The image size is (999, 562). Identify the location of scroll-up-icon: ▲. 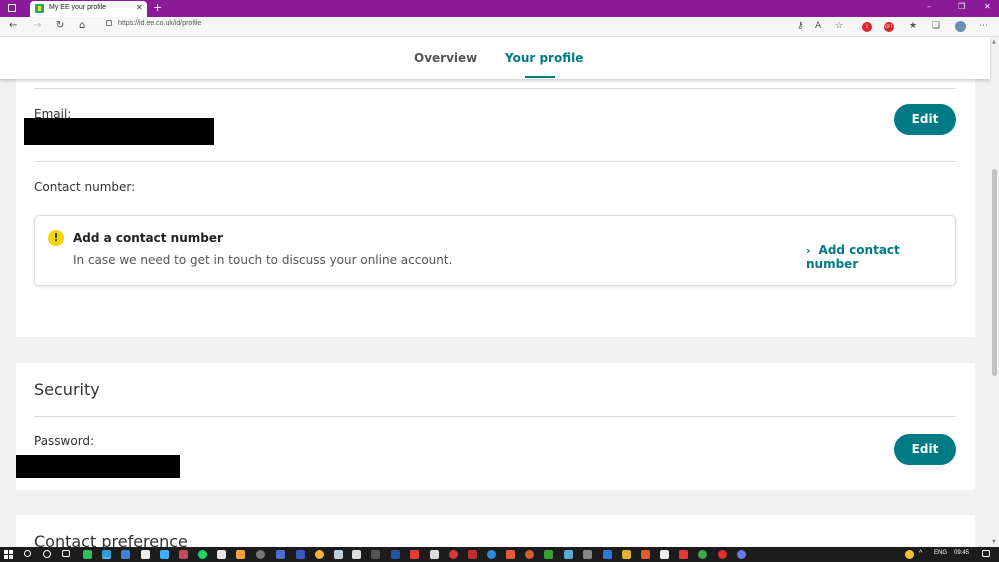
(994, 42).